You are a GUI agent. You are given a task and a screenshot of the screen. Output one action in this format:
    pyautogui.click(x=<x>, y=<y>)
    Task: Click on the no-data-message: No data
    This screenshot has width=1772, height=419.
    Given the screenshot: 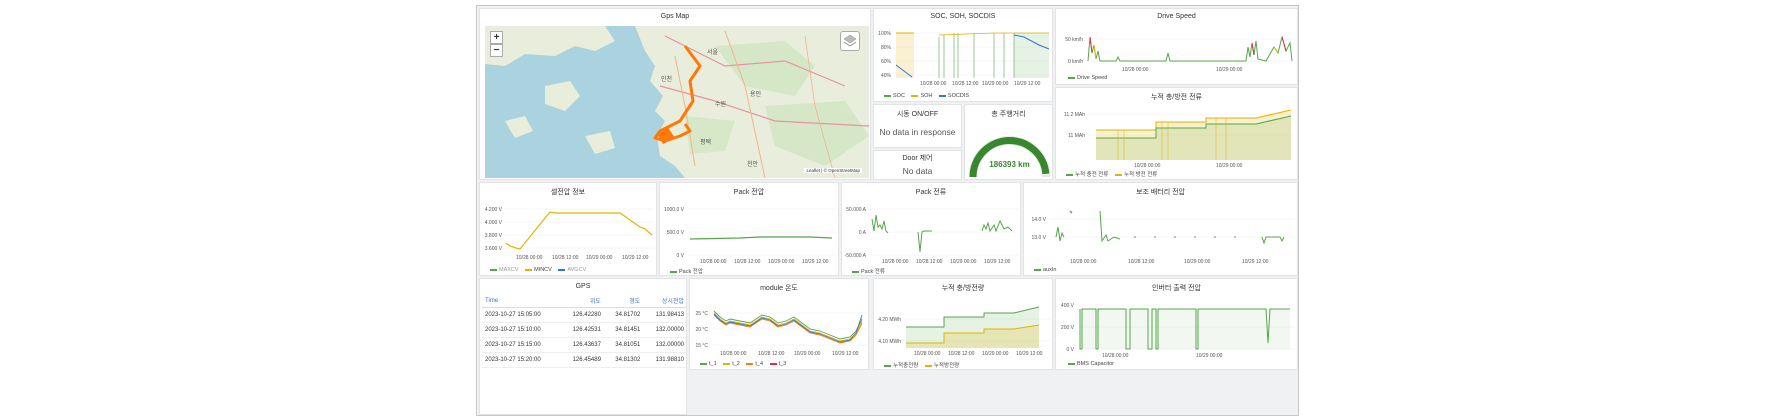 What is the action you would take?
    pyautogui.click(x=917, y=171)
    